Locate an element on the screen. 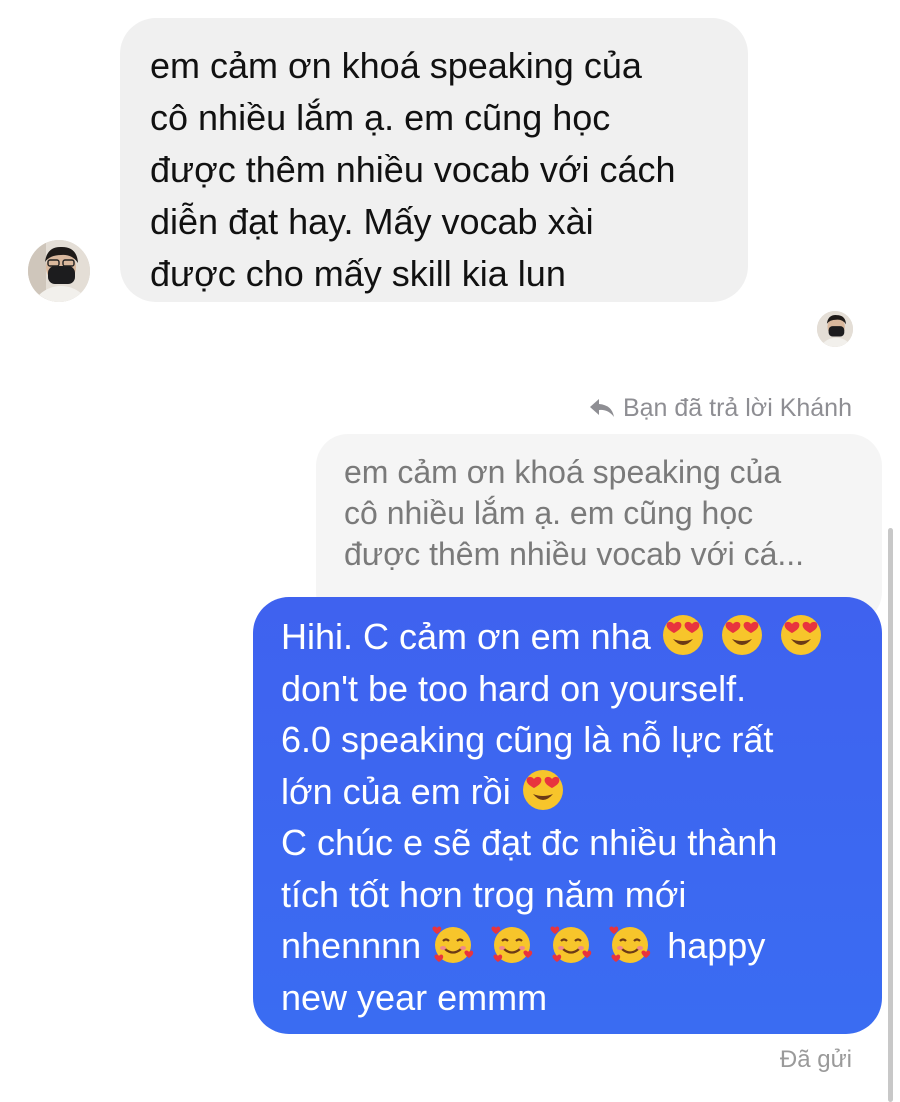  message-line: cô nhiều lắm ạ. em cũng học is located at coordinates (380, 117).